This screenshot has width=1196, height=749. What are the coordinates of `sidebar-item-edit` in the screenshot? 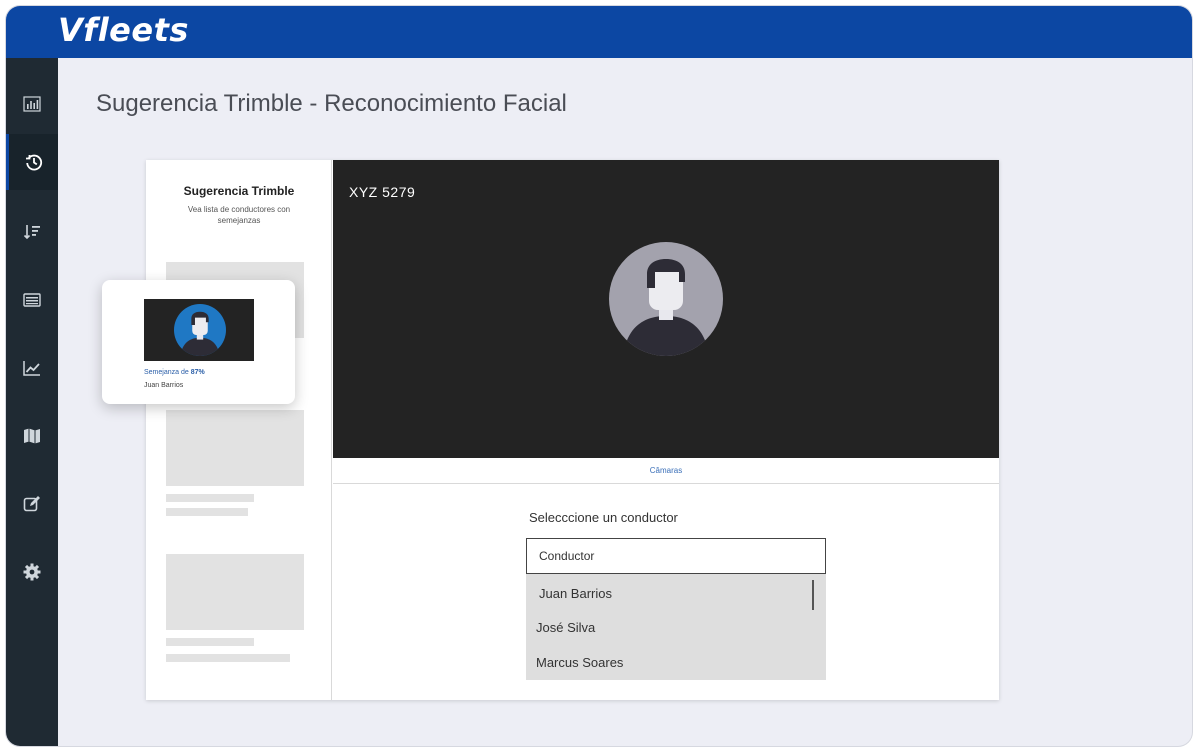 It's located at (32, 504).